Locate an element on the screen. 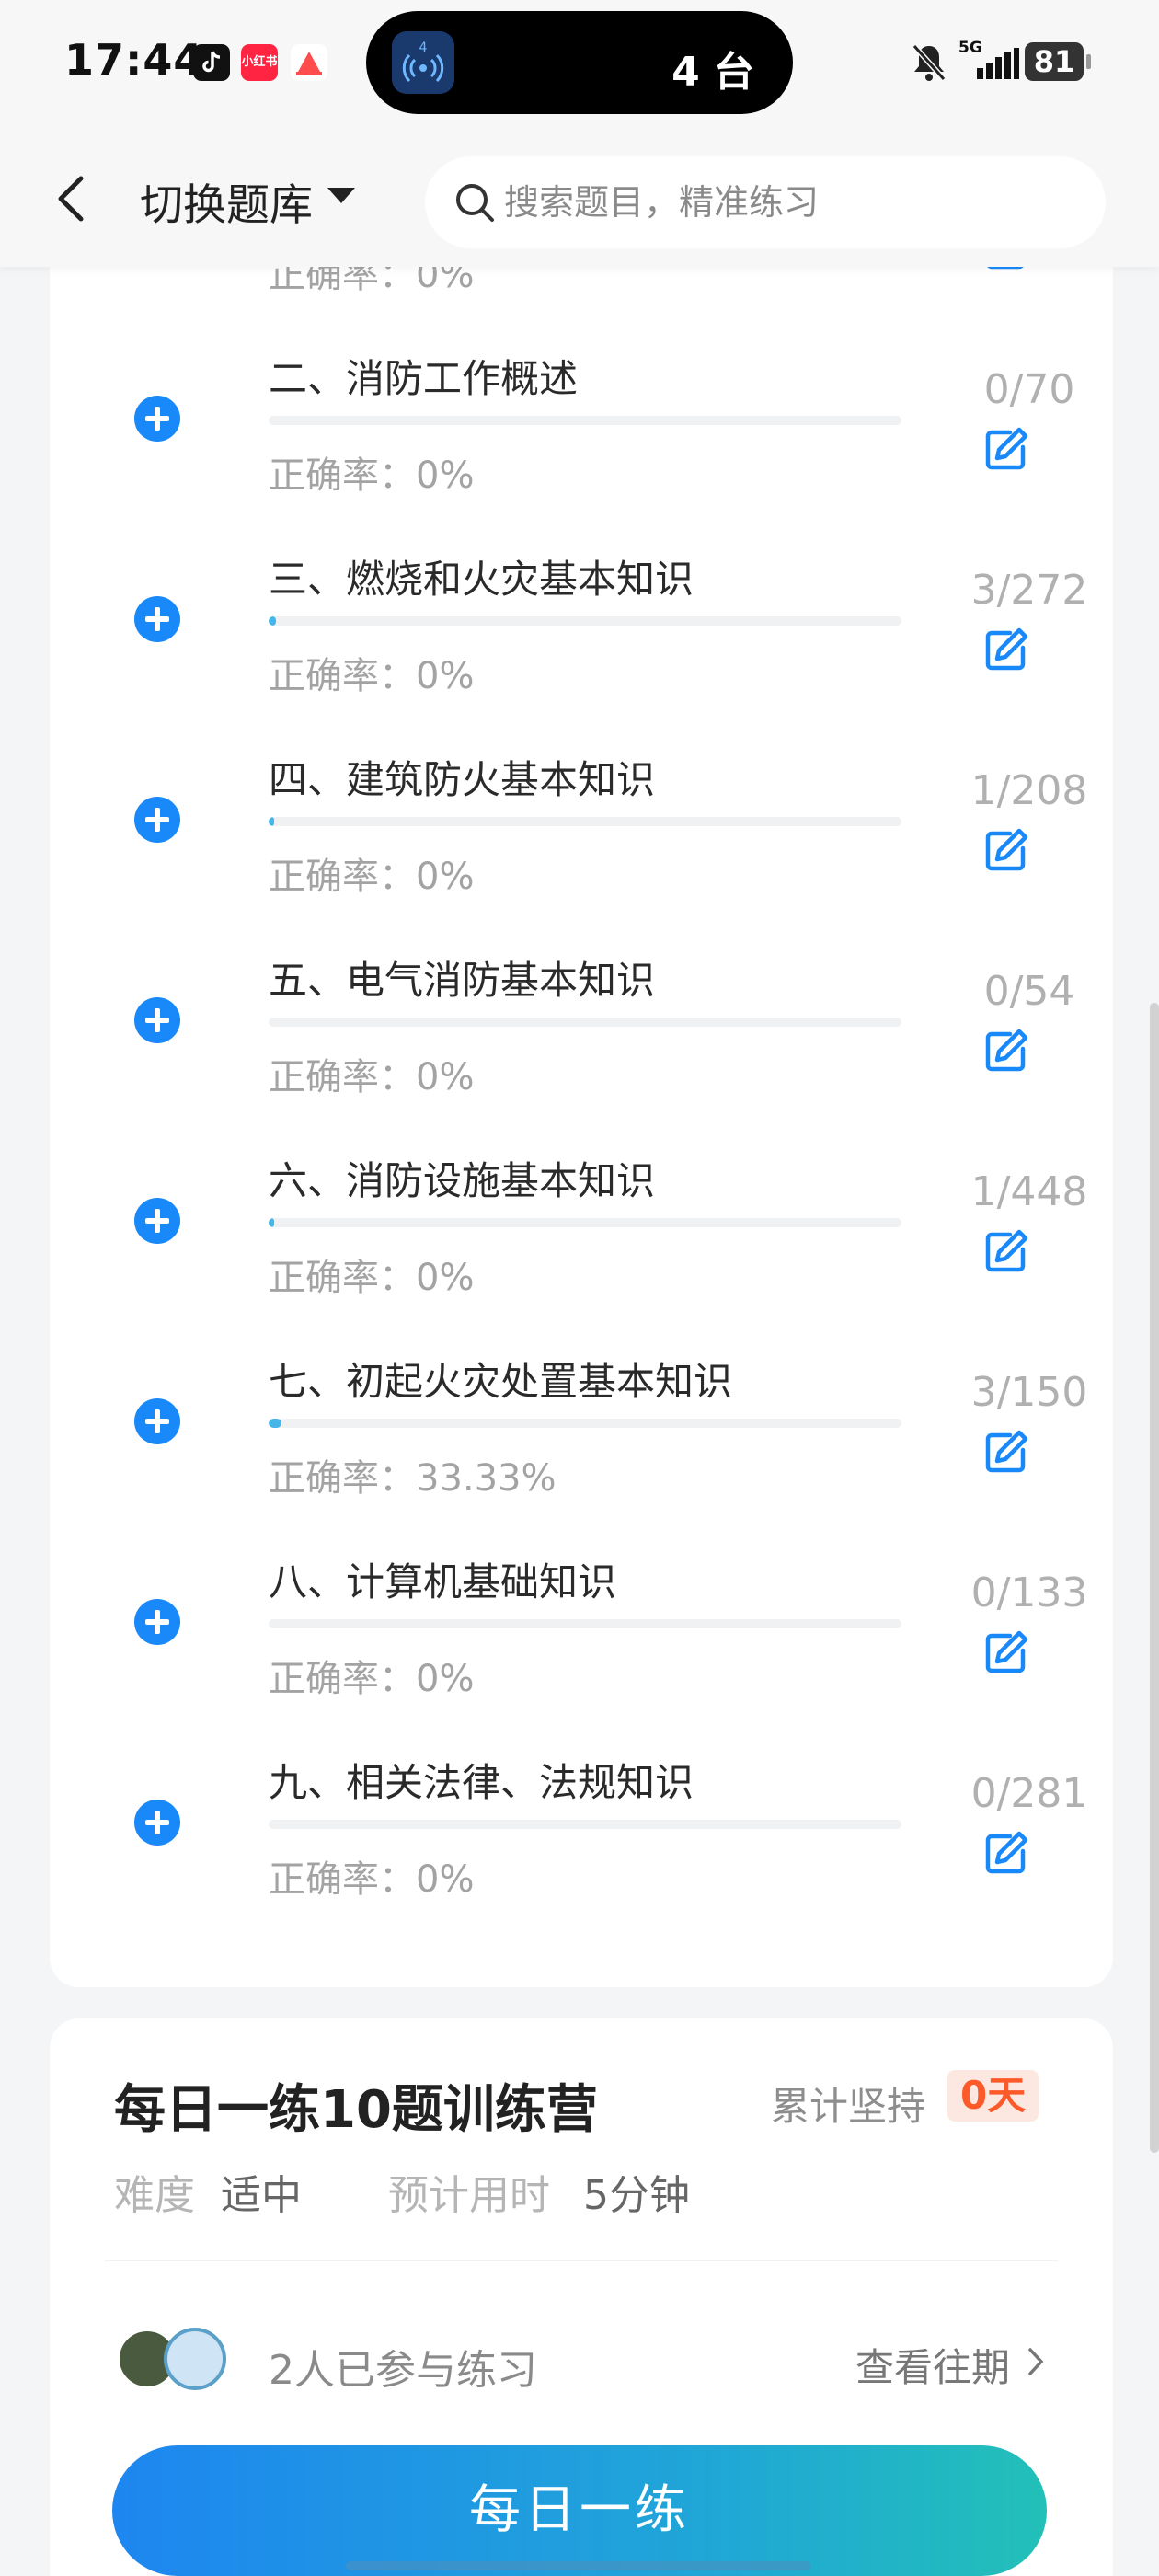 Image resolution: width=1159 pixels, height=2576 pixels. chapter-name: 五、电气消防基本知识 is located at coordinates (462, 980).